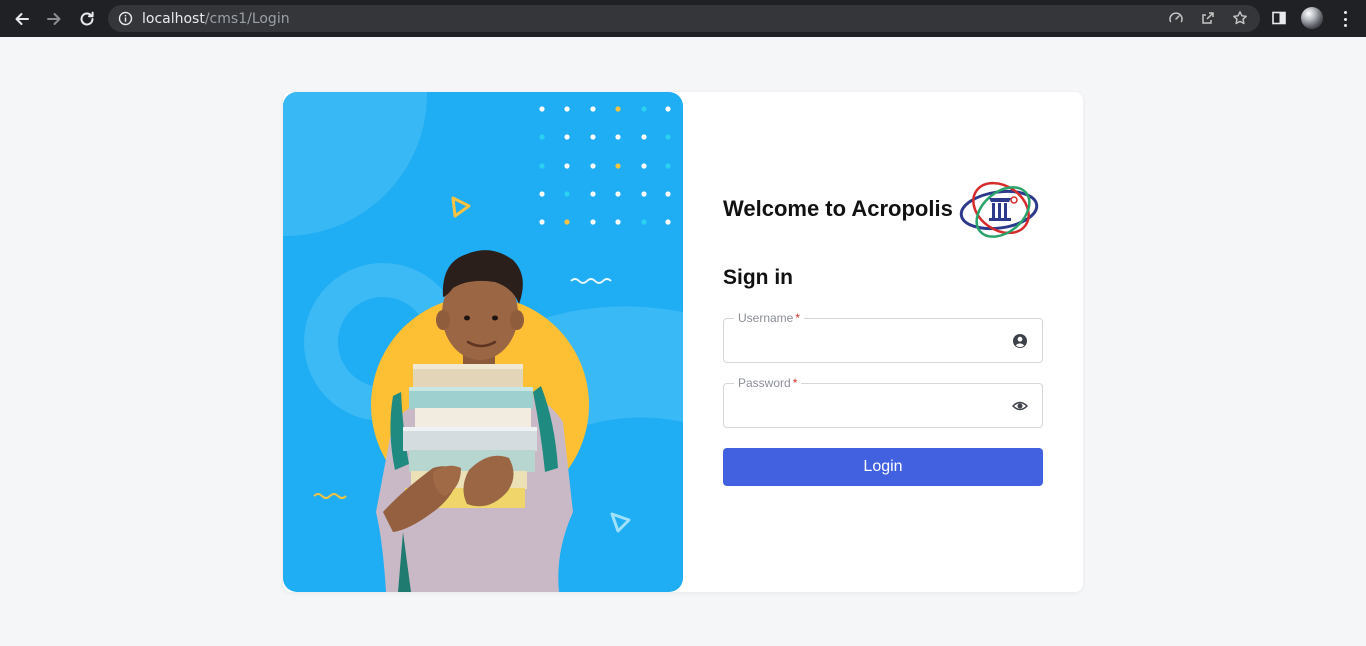  I want to click on reload-icon, so click(87, 19).